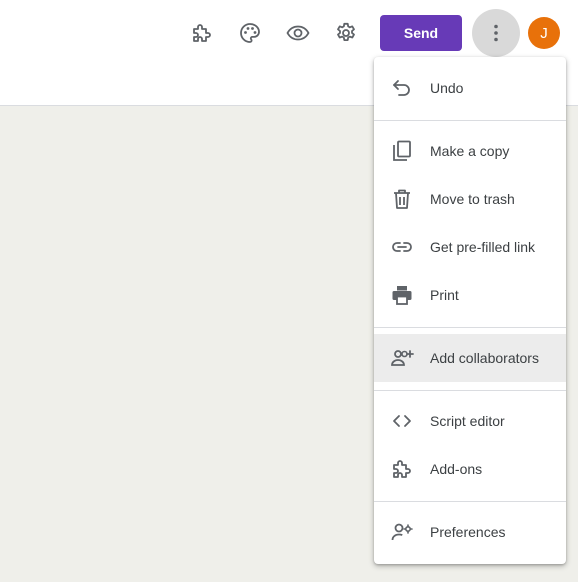  I want to click on menu-item-label: Print, so click(444, 295).